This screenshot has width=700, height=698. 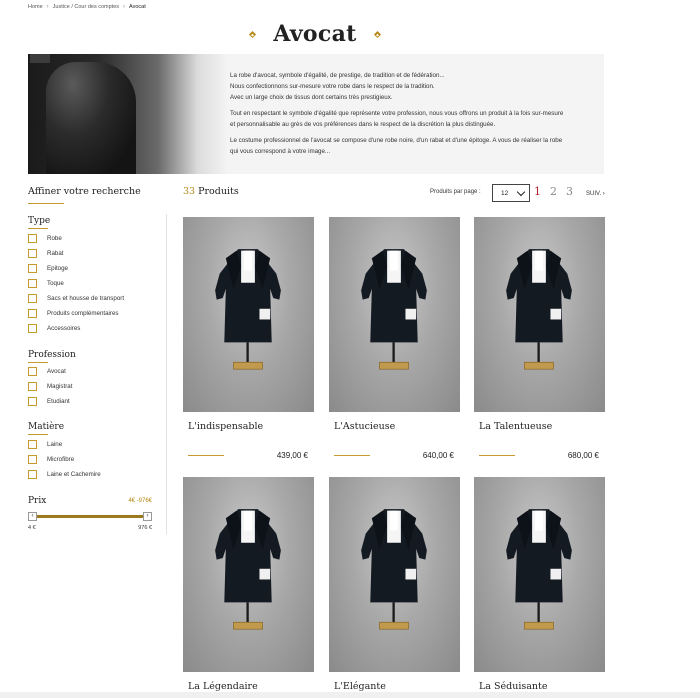 What do you see at coordinates (46, 253) in the screenshot?
I see `filter-option-rabat: Rabat` at bounding box center [46, 253].